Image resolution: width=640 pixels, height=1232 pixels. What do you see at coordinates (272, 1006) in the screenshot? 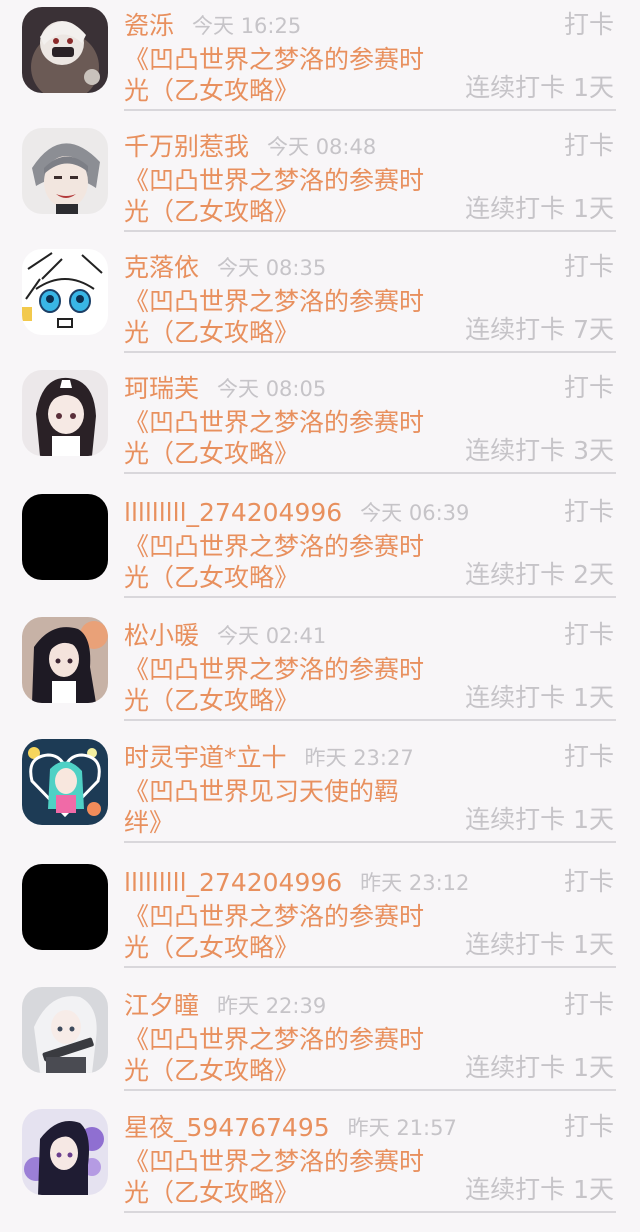
I see `checkin-time: 昨天 22:39` at bounding box center [272, 1006].